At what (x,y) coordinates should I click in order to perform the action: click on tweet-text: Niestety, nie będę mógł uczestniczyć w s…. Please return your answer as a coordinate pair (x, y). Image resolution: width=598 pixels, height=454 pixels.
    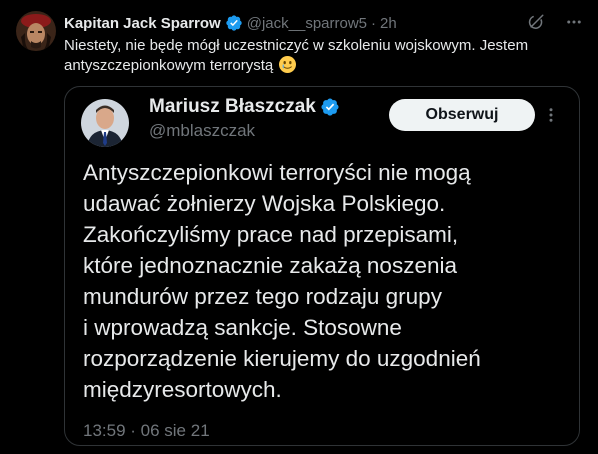
    Looking at the image, I should click on (314, 56).